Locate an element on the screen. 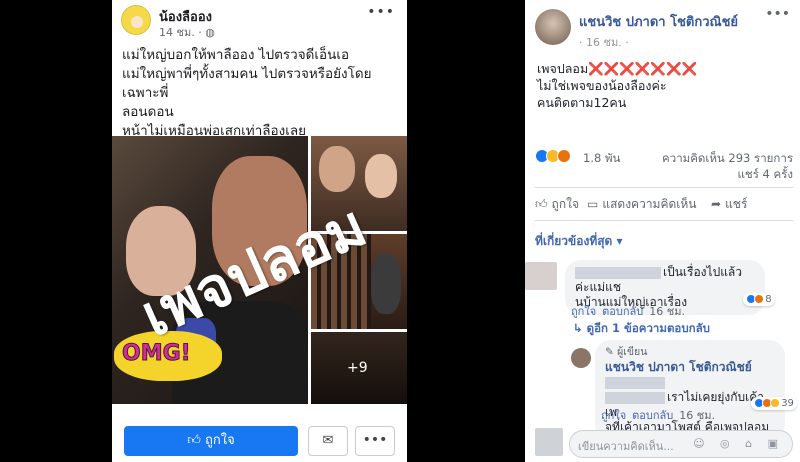 The height and width of the screenshot is (462, 800). globe-icon: ◍ is located at coordinates (210, 32).